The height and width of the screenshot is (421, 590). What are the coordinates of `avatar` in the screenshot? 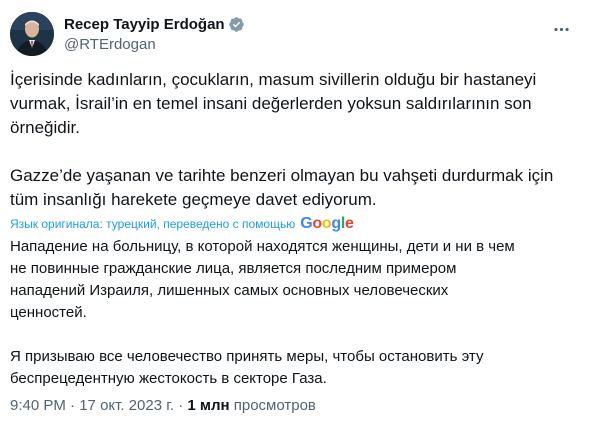 It's located at (32, 34).